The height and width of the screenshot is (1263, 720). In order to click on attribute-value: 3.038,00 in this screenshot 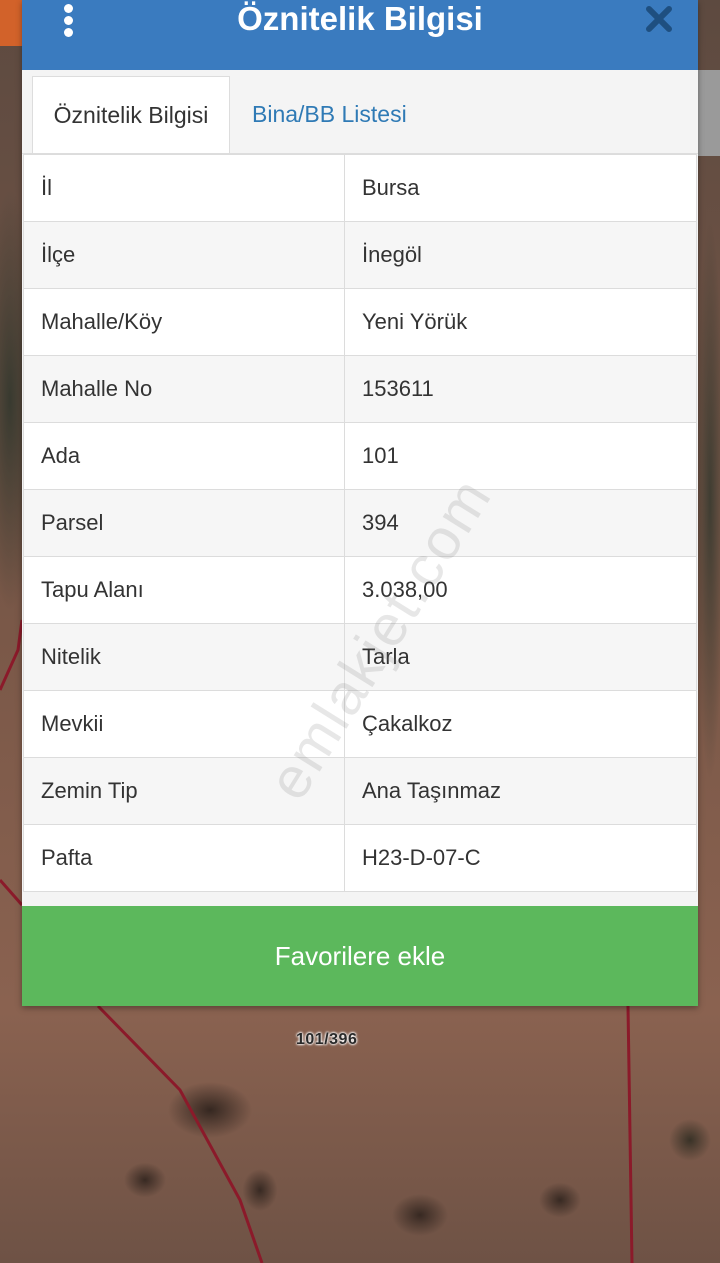, I will do `click(520, 590)`.